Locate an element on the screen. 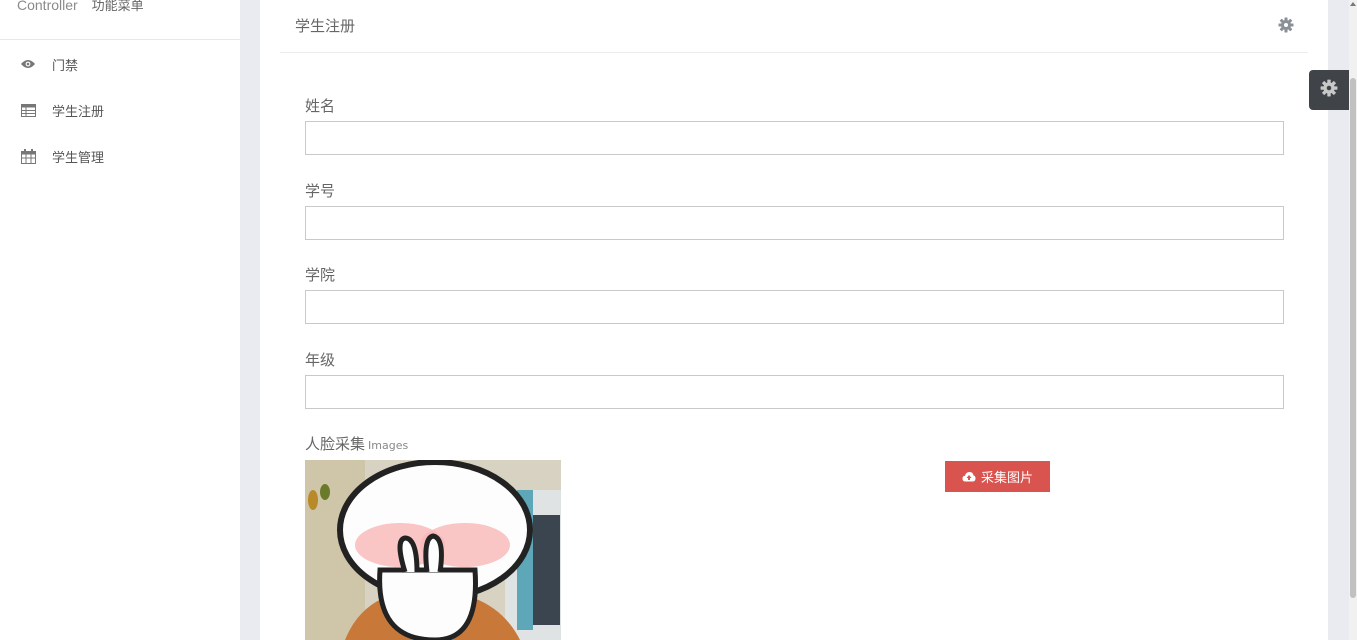 The width and height of the screenshot is (1357, 640). page-title: 学生注册 is located at coordinates (325, 26).